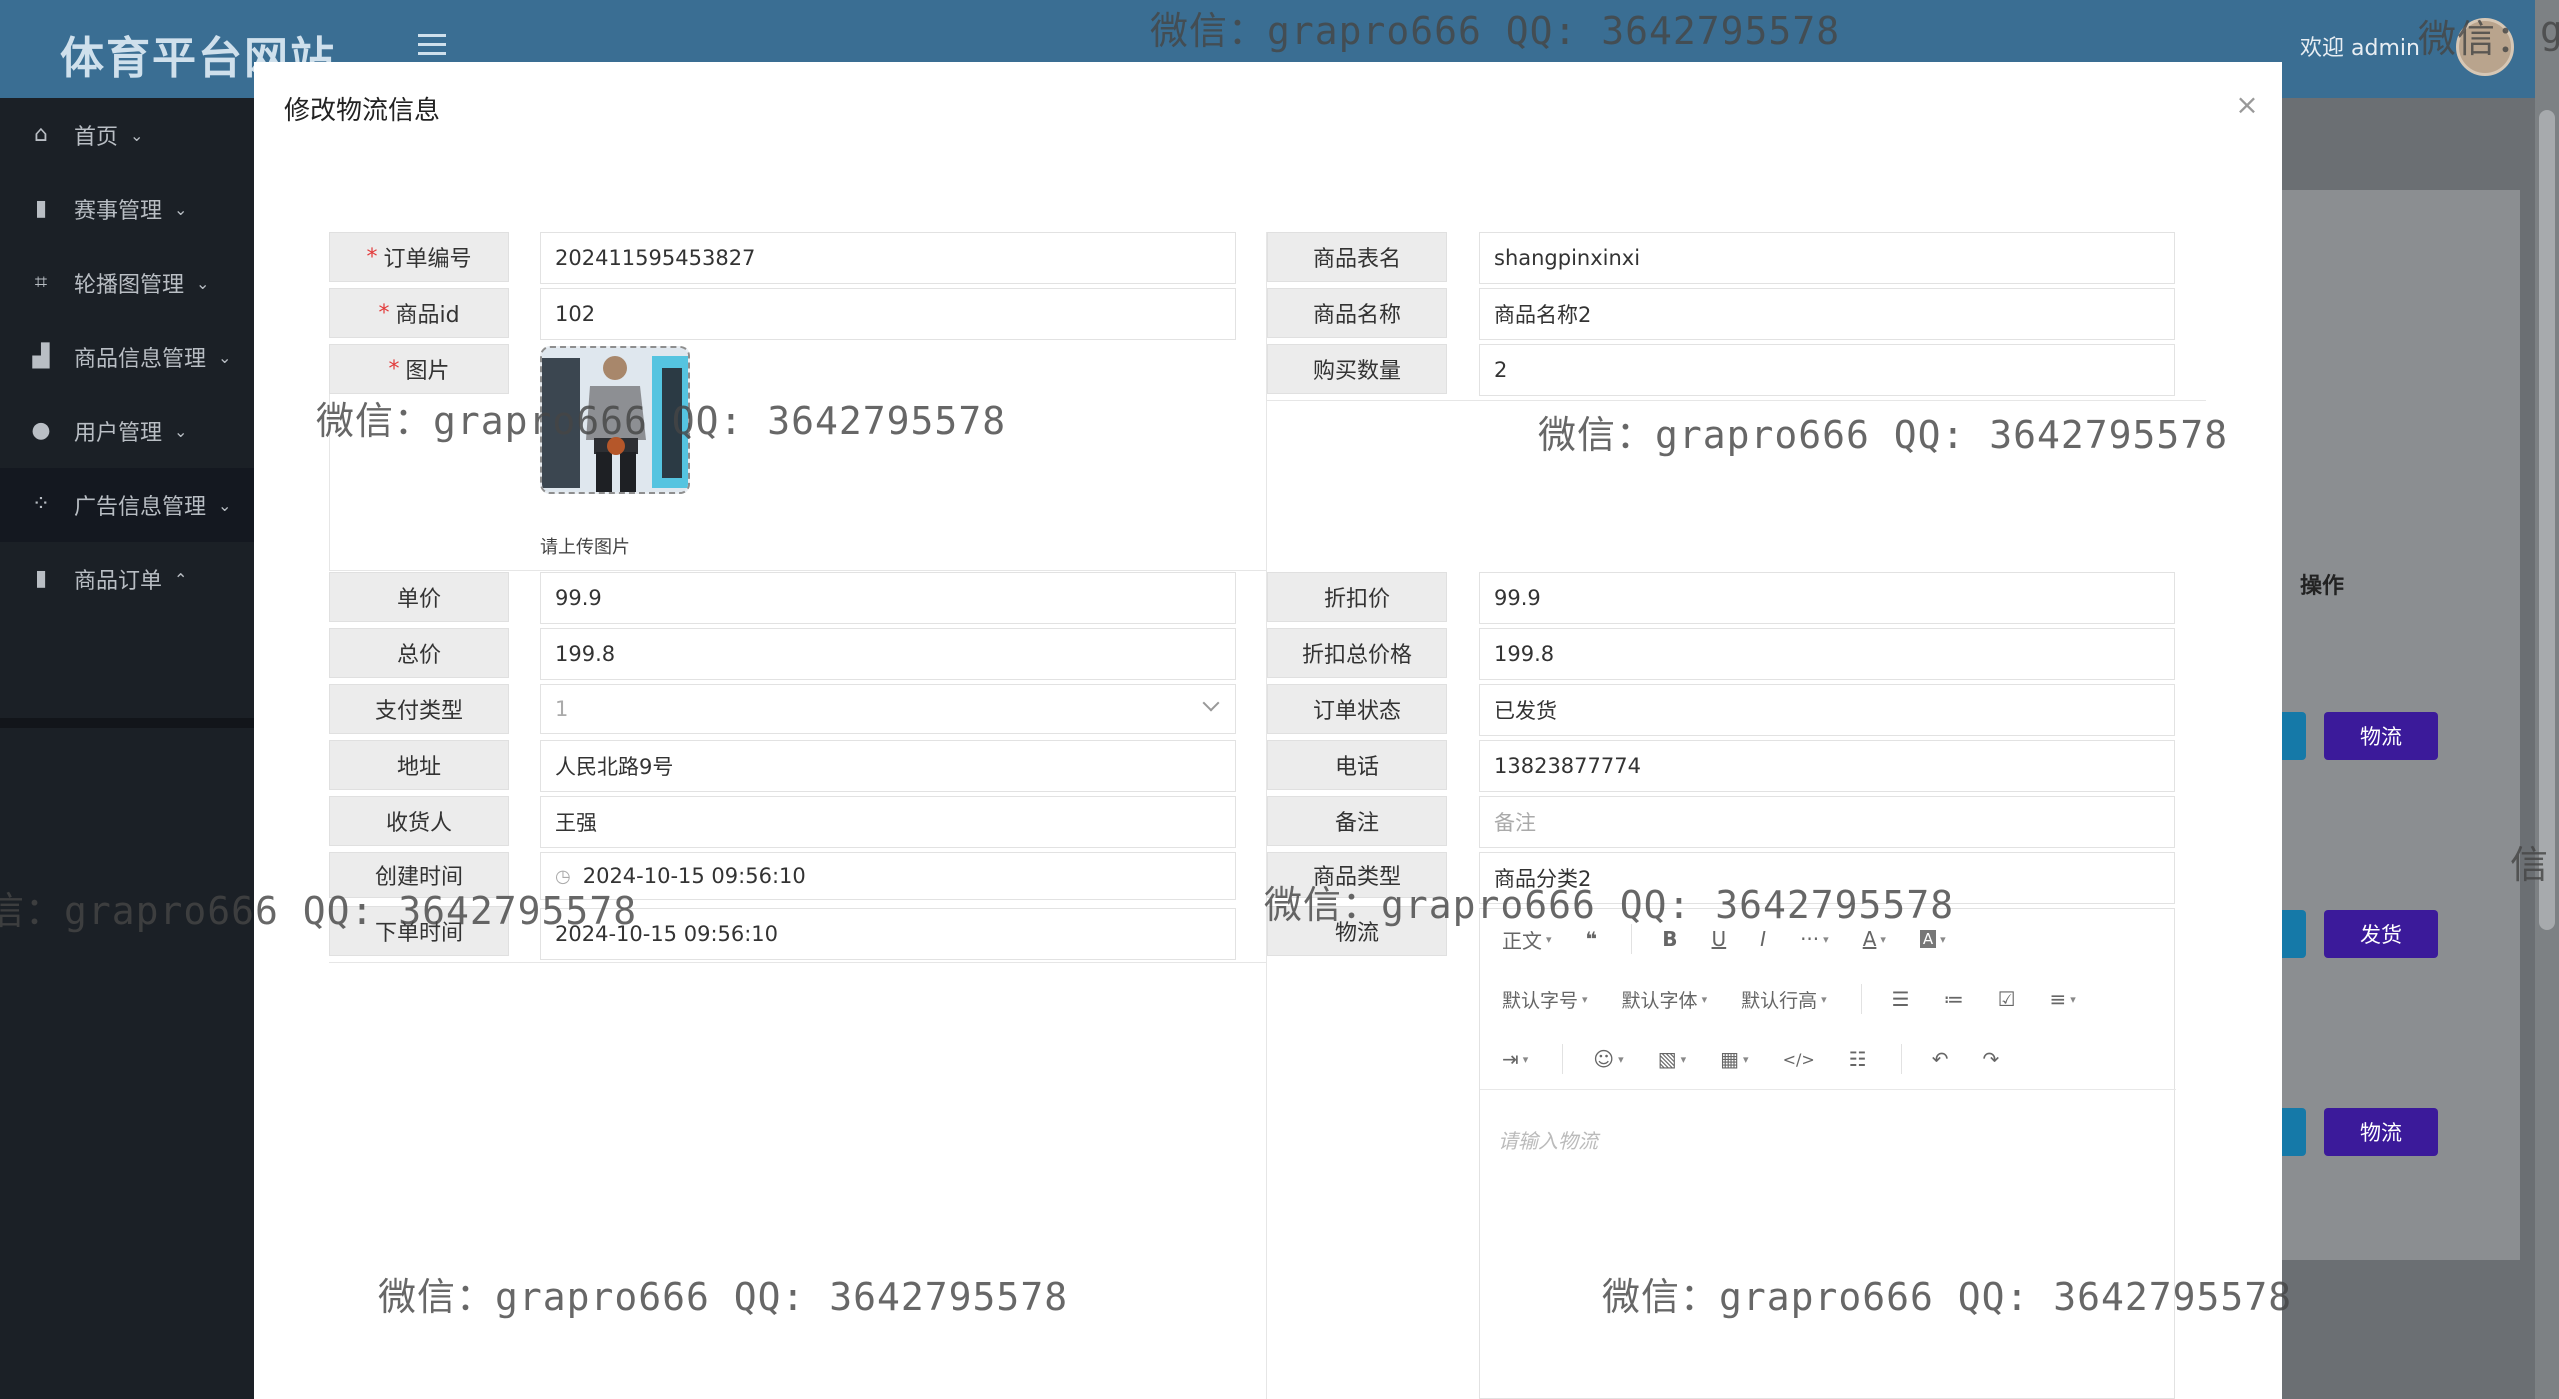 This screenshot has width=2559, height=1399. What do you see at coordinates (127, 579) in the screenshot?
I see `sidebar-item-orders: ▮ 商品订单 ⌃` at bounding box center [127, 579].